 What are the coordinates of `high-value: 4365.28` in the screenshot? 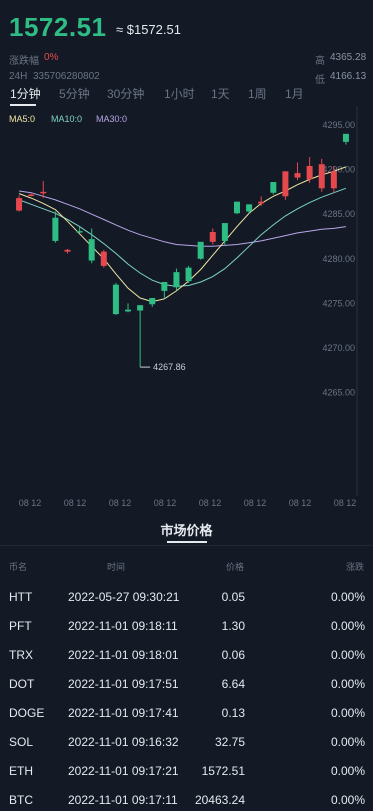 It's located at (348, 57).